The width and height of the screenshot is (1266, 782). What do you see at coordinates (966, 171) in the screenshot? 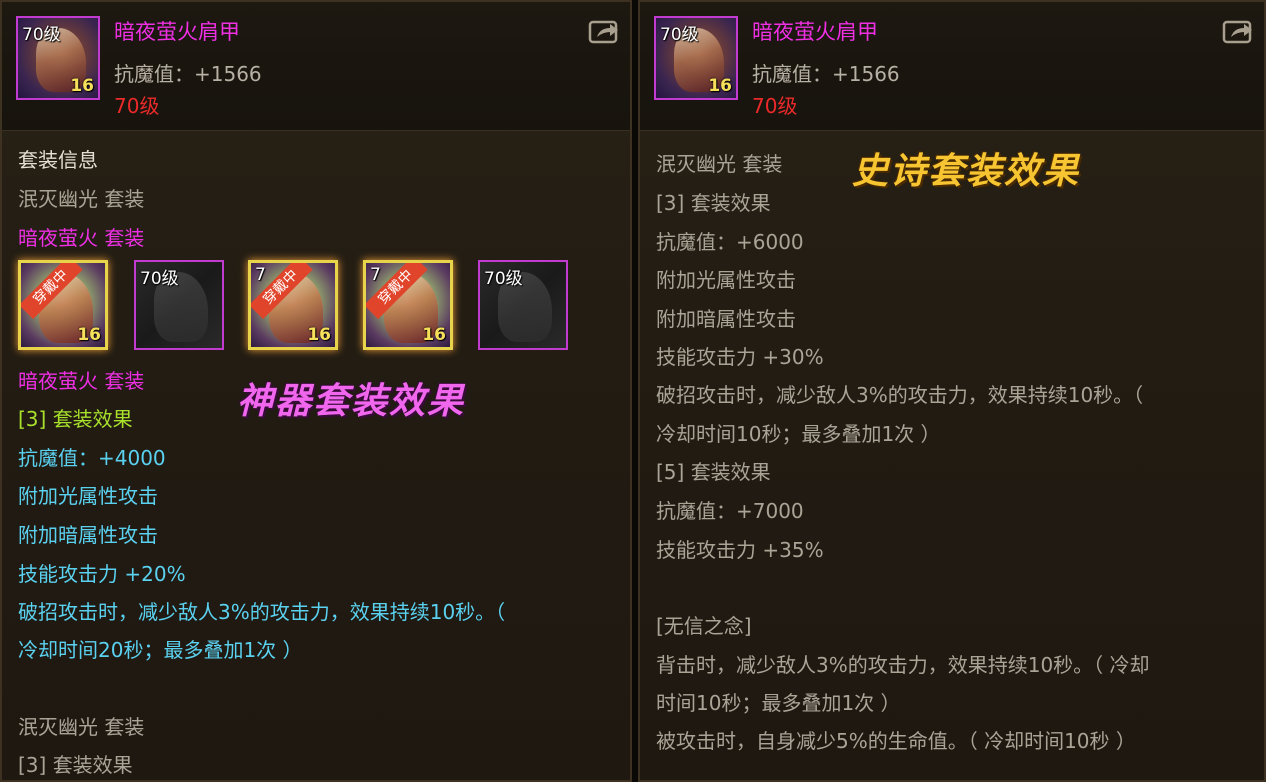
I see `epic-set-effect-title: 史诗套装效果` at bounding box center [966, 171].